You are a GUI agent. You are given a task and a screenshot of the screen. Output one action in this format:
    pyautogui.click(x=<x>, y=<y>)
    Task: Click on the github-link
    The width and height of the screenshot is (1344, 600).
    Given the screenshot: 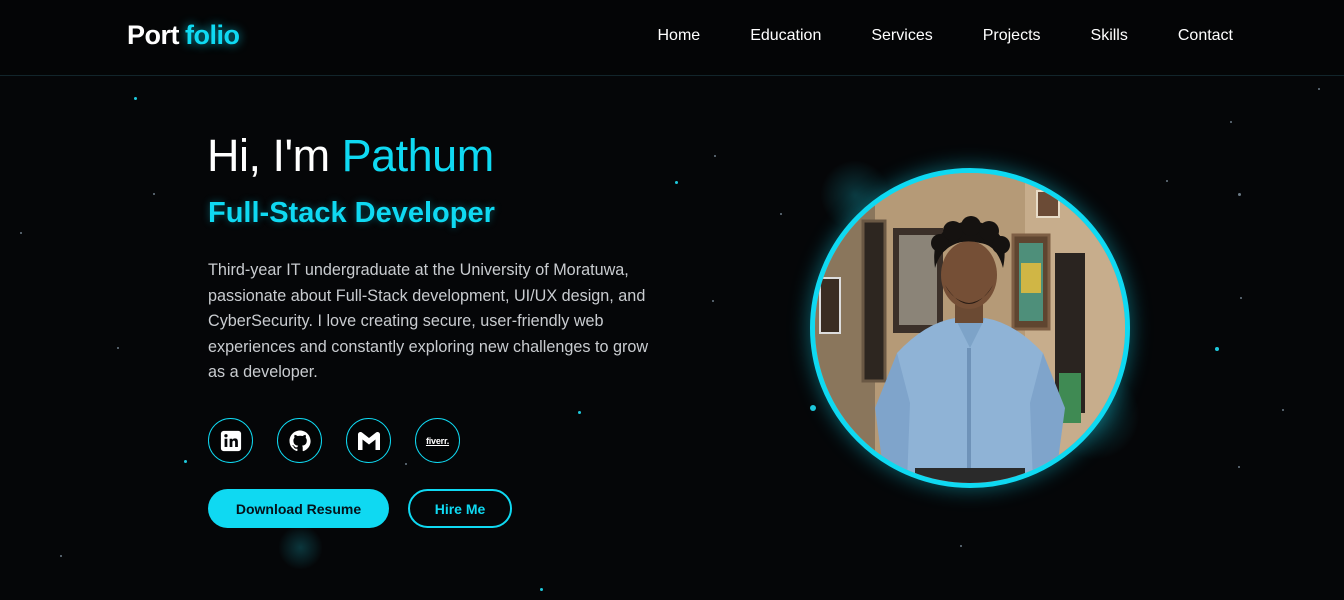 What is the action you would take?
    pyautogui.click(x=299, y=440)
    